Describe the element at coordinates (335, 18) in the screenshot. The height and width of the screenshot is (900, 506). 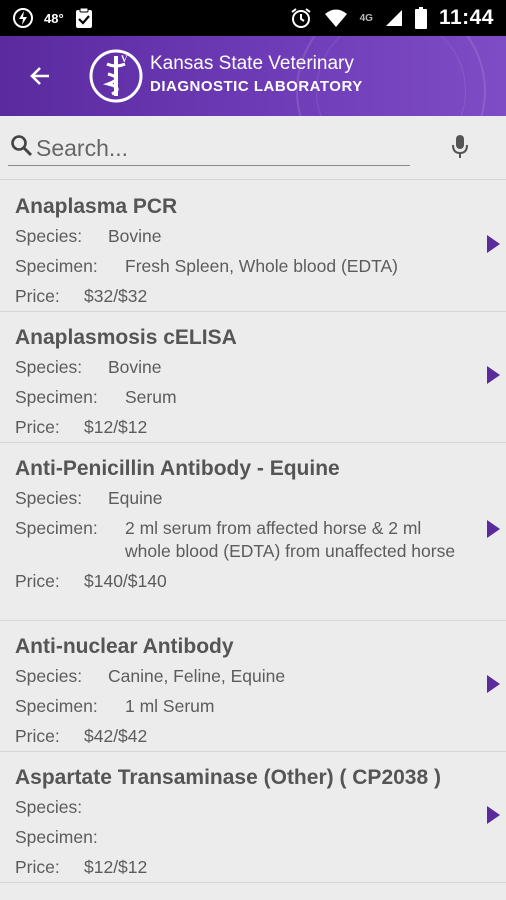
I see `wifi-icon` at that location.